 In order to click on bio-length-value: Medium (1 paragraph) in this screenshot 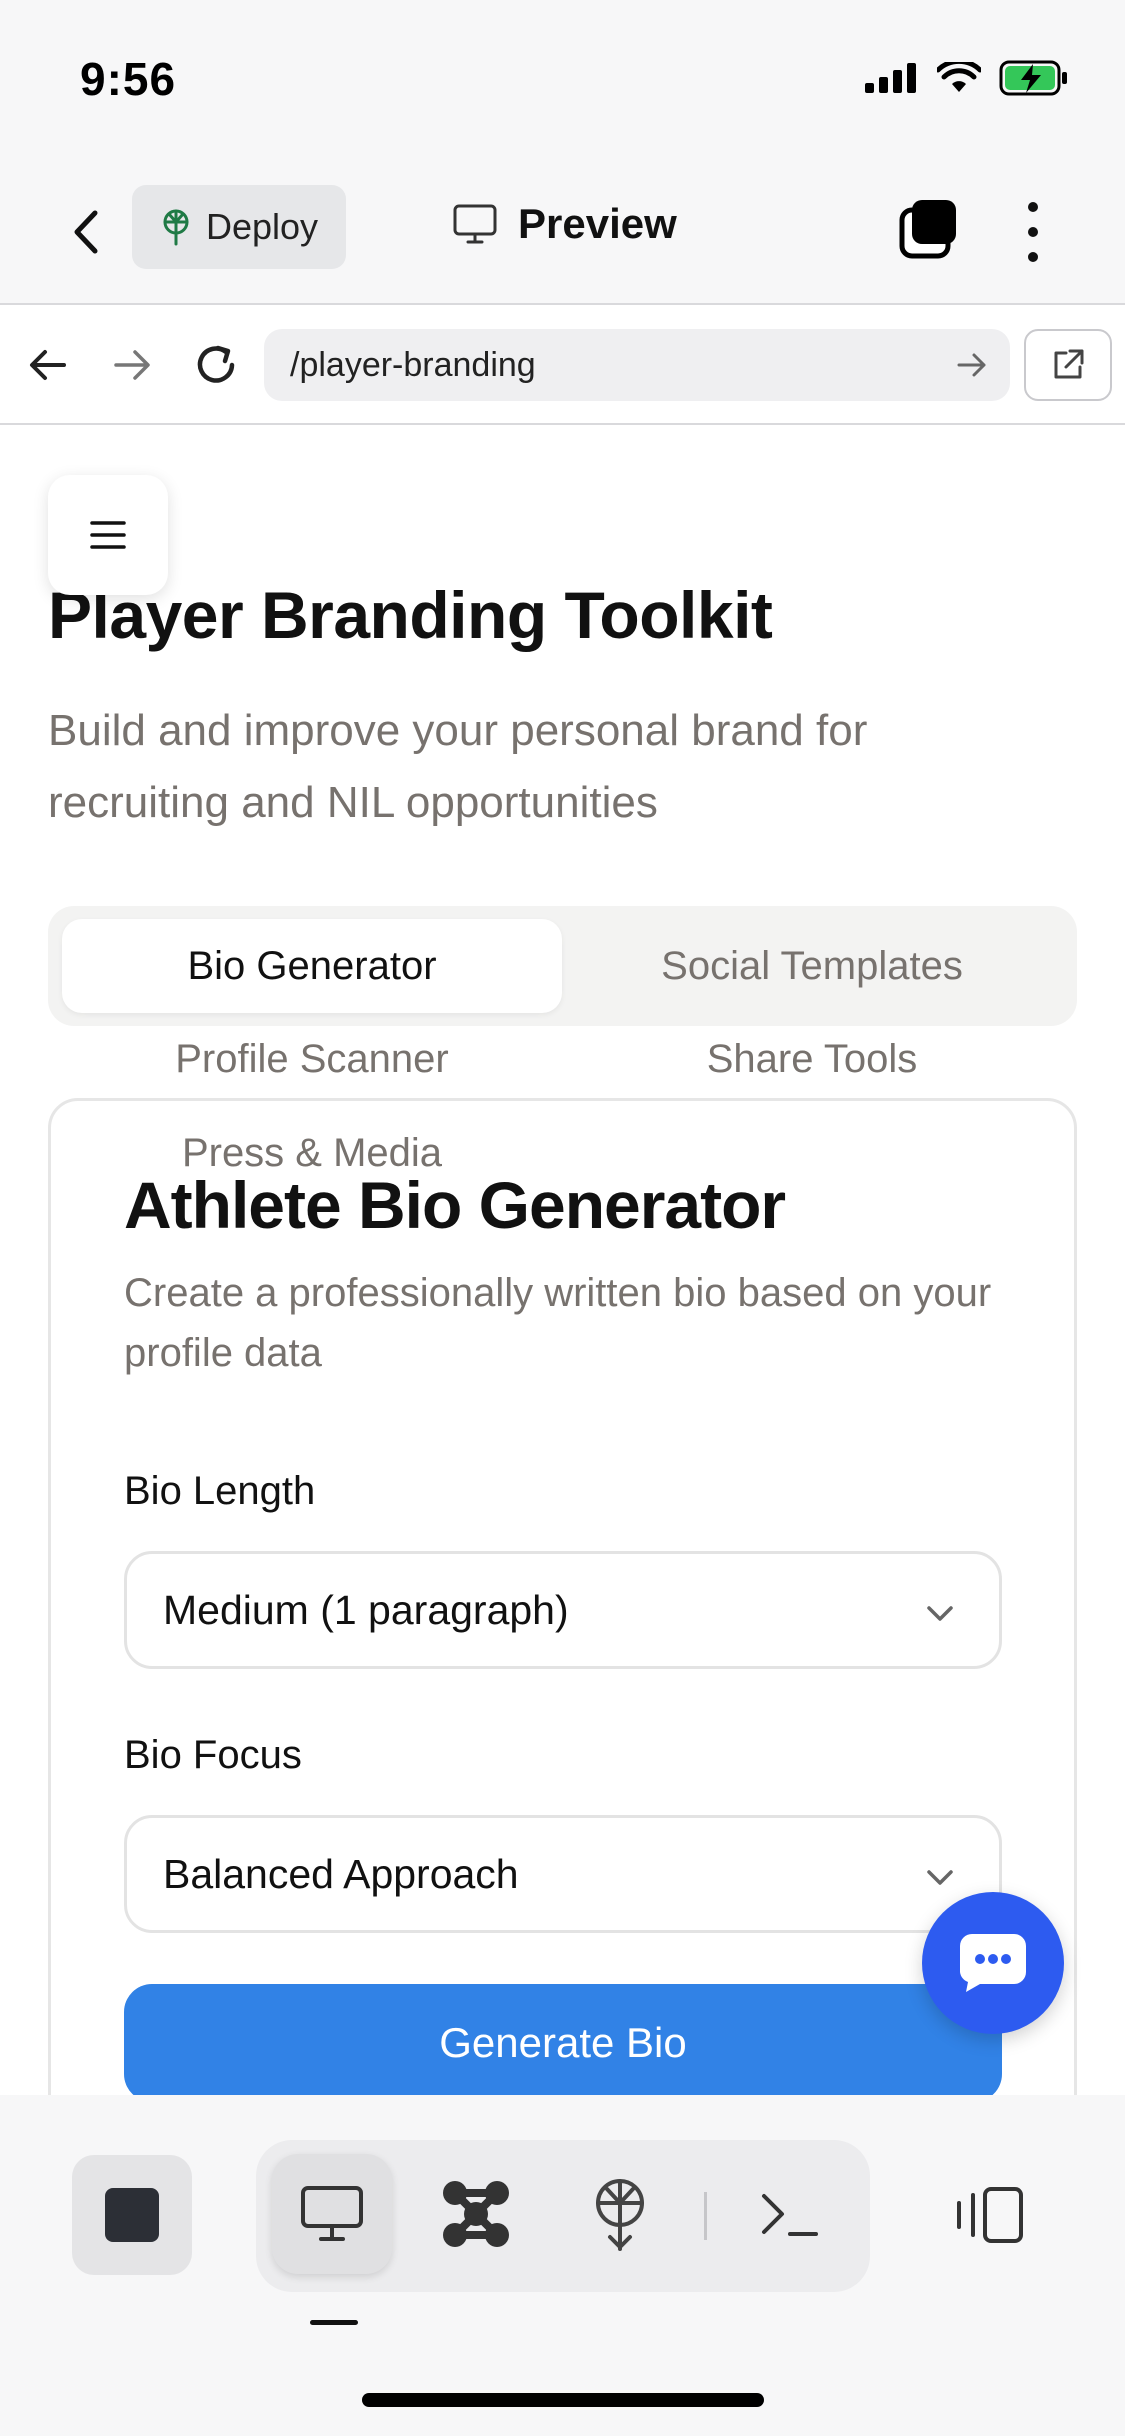, I will do `click(366, 1609)`.